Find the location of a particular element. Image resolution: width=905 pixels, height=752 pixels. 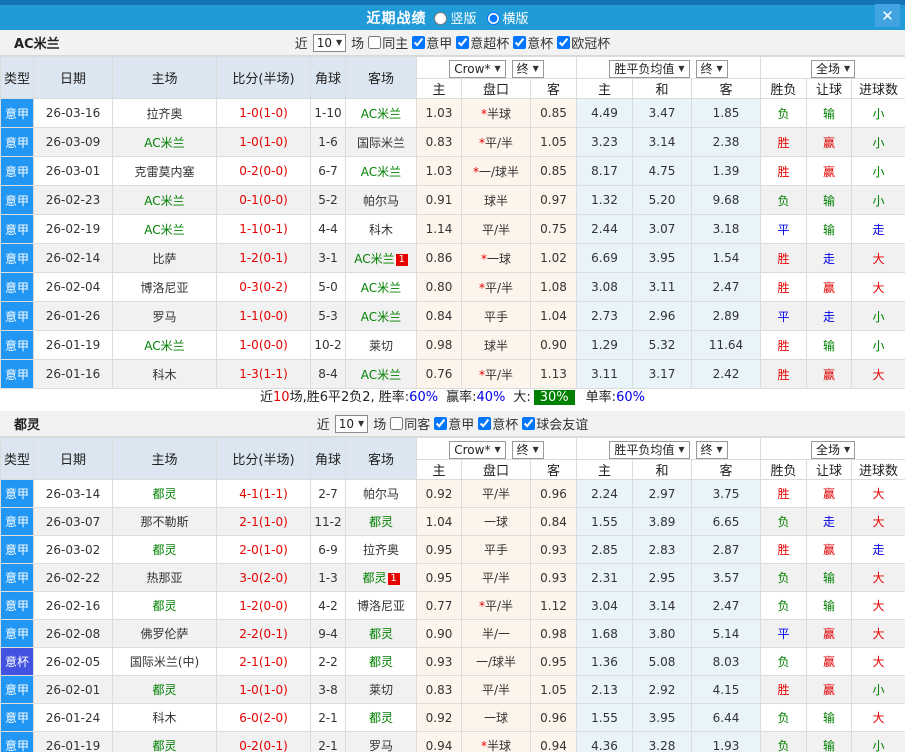

corners-cell: 4-2 is located at coordinates (328, 605).